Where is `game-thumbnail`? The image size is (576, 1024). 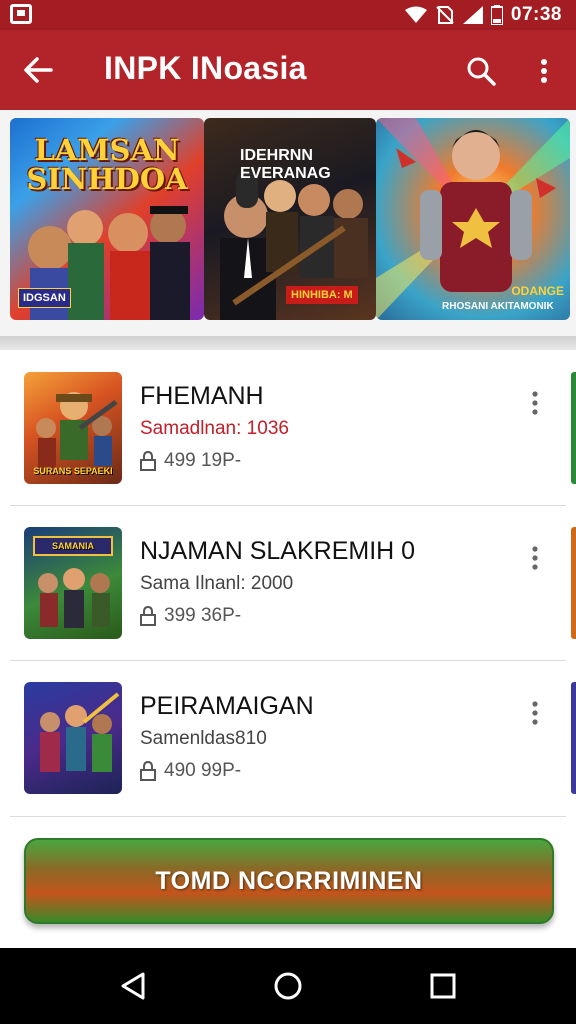 game-thumbnail is located at coordinates (73, 738).